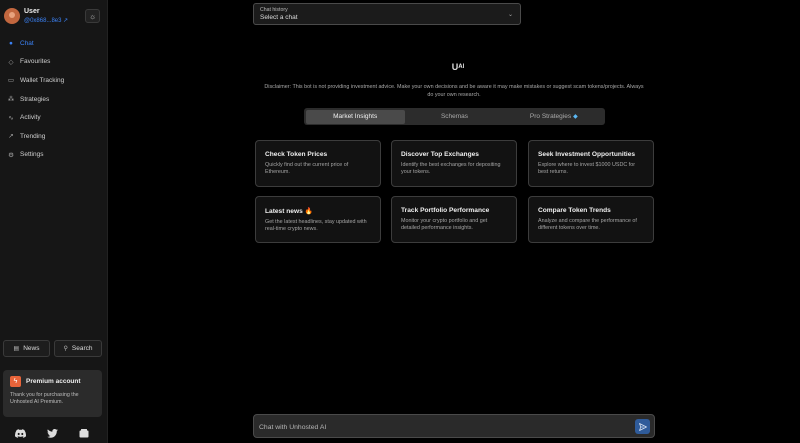 This screenshot has width=800, height=443. Describe the element at coordinates (12, 16) in the screenshot. I see `avatar` at that location.